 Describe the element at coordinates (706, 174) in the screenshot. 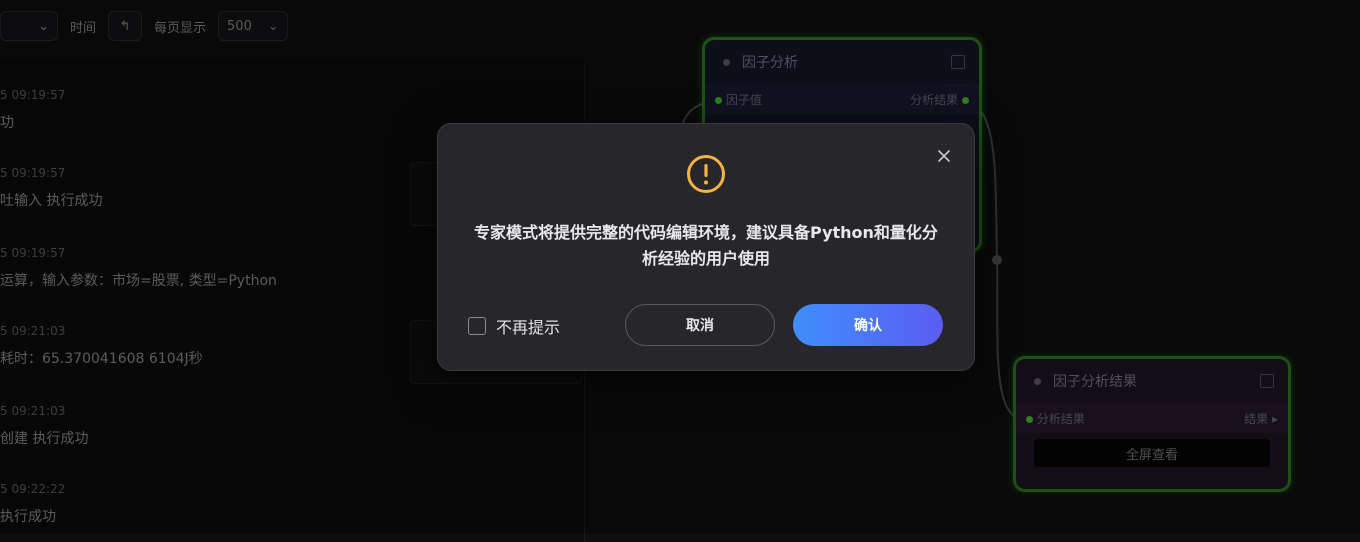

I see `warning-circle-icon` at that location.